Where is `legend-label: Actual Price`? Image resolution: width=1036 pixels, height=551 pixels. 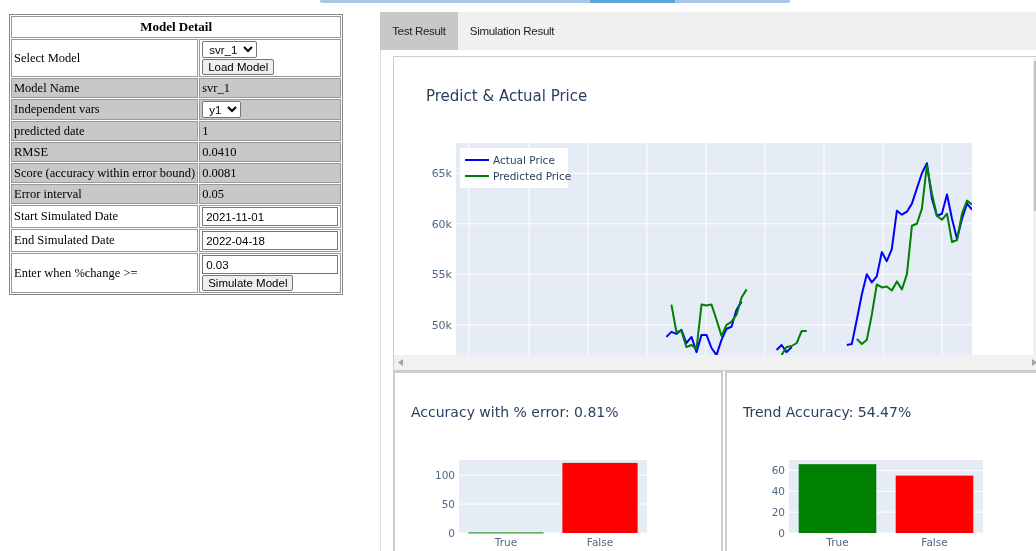
legend-label: Actual Price is located at coordinates (524, 160).